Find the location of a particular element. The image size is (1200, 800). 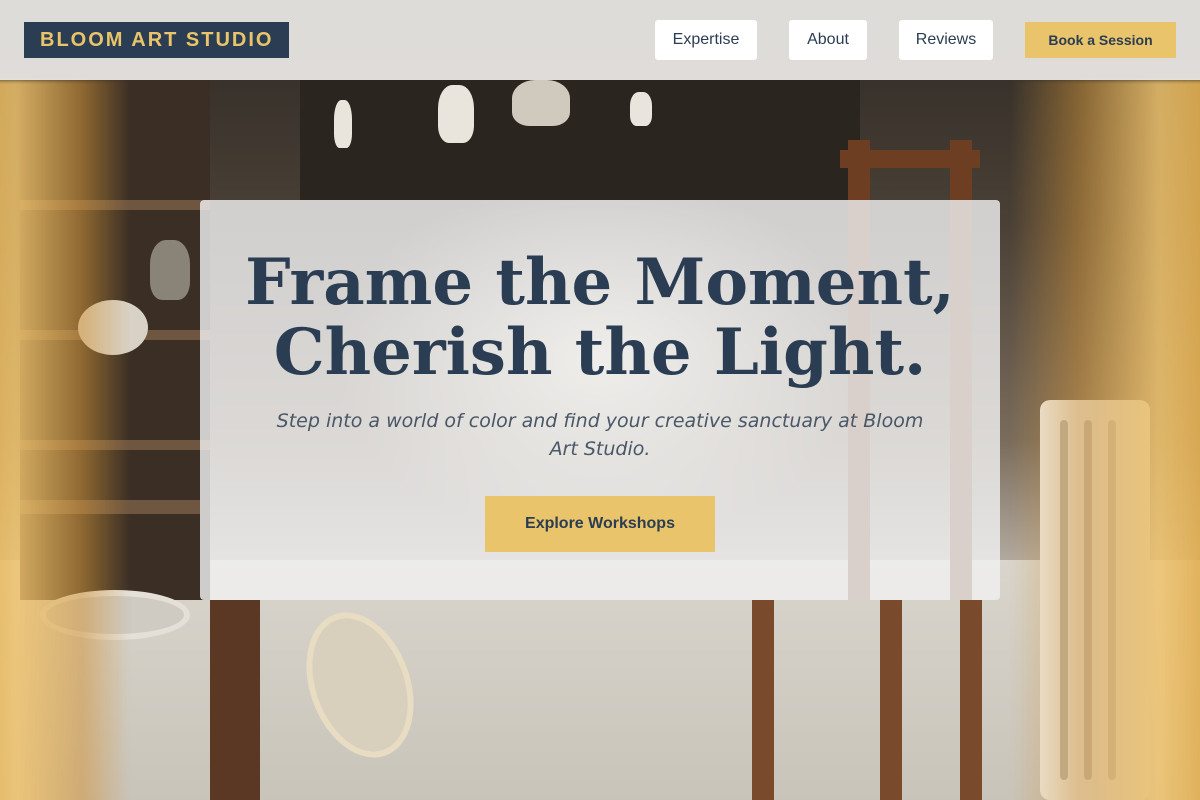

nav-reviews-link: Reviews is located at coordinates (946, 40).